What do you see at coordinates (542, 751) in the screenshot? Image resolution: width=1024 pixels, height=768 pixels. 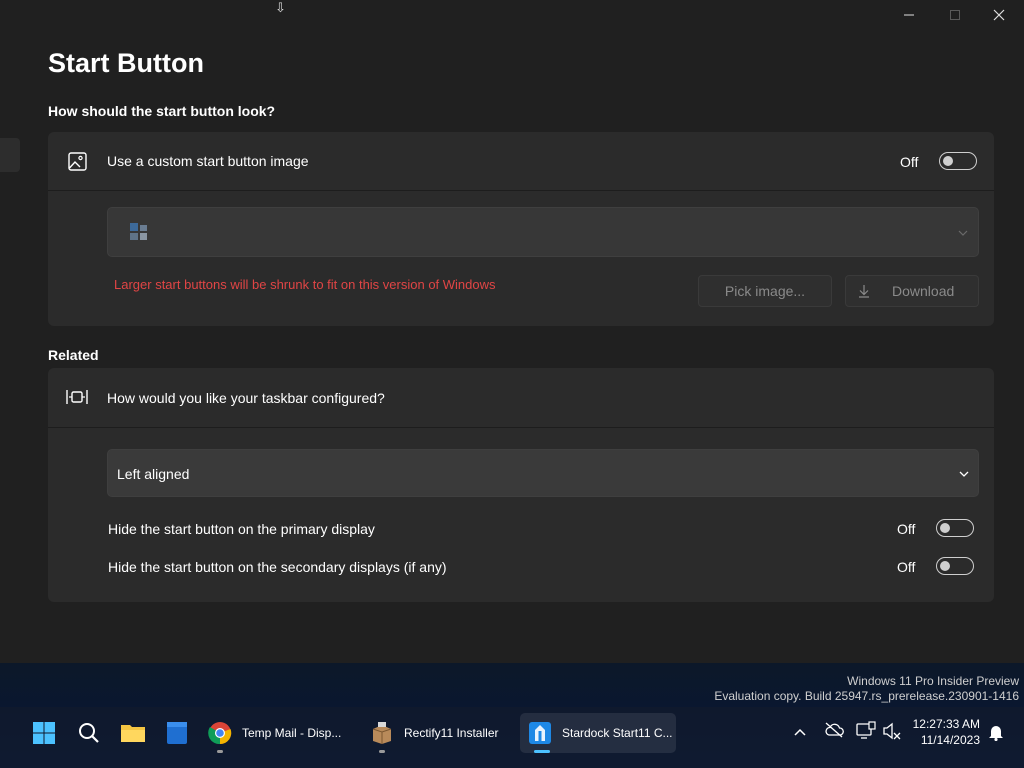 I see `active-indicator` at bounding box center [542, 751].